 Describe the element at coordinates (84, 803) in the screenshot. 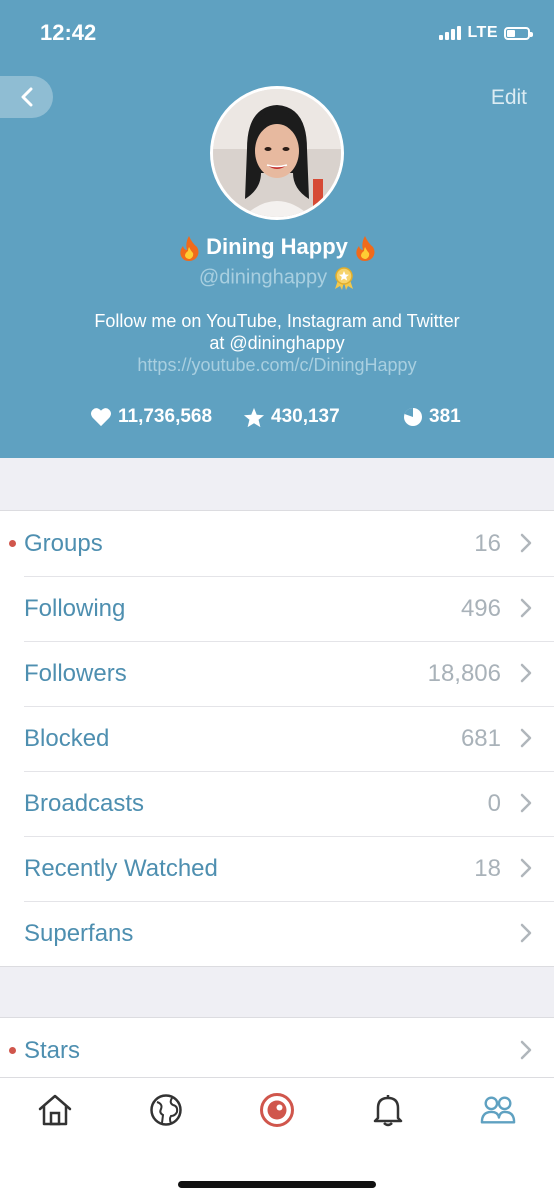

I see `menu-label: Broadcasts` at that location.